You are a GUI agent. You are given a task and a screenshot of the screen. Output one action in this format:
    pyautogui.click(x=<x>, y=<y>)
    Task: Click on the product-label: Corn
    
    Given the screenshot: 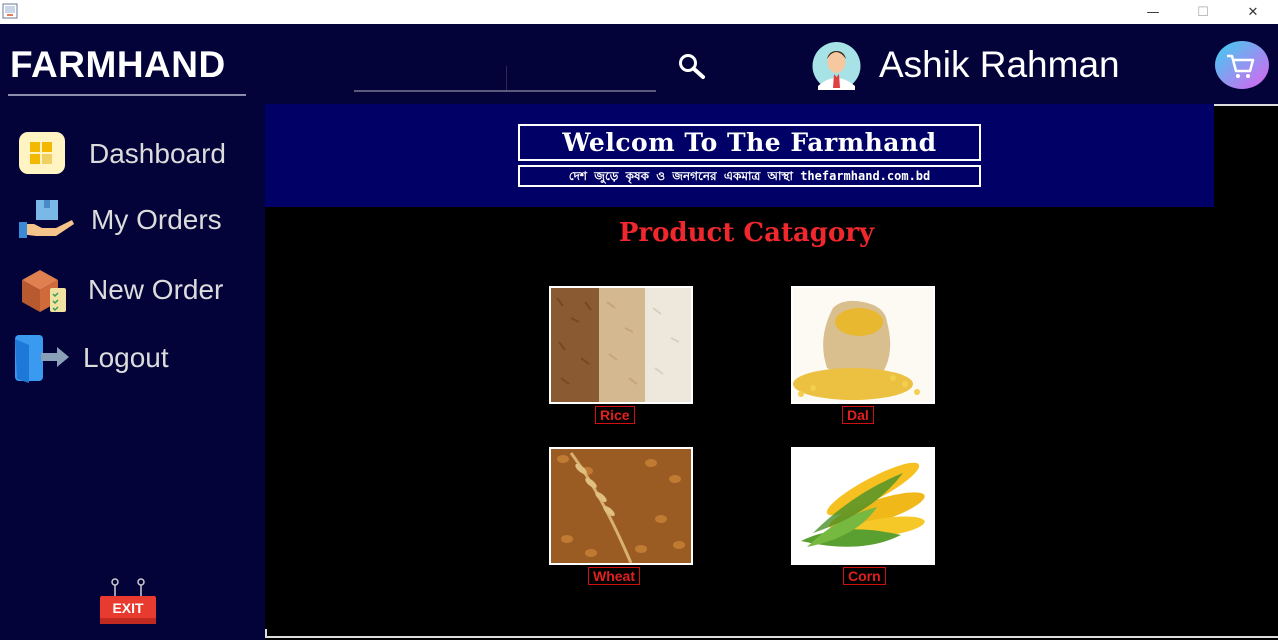 What is the action you would take?
    pyautogui.click(x=864, y=576)
    